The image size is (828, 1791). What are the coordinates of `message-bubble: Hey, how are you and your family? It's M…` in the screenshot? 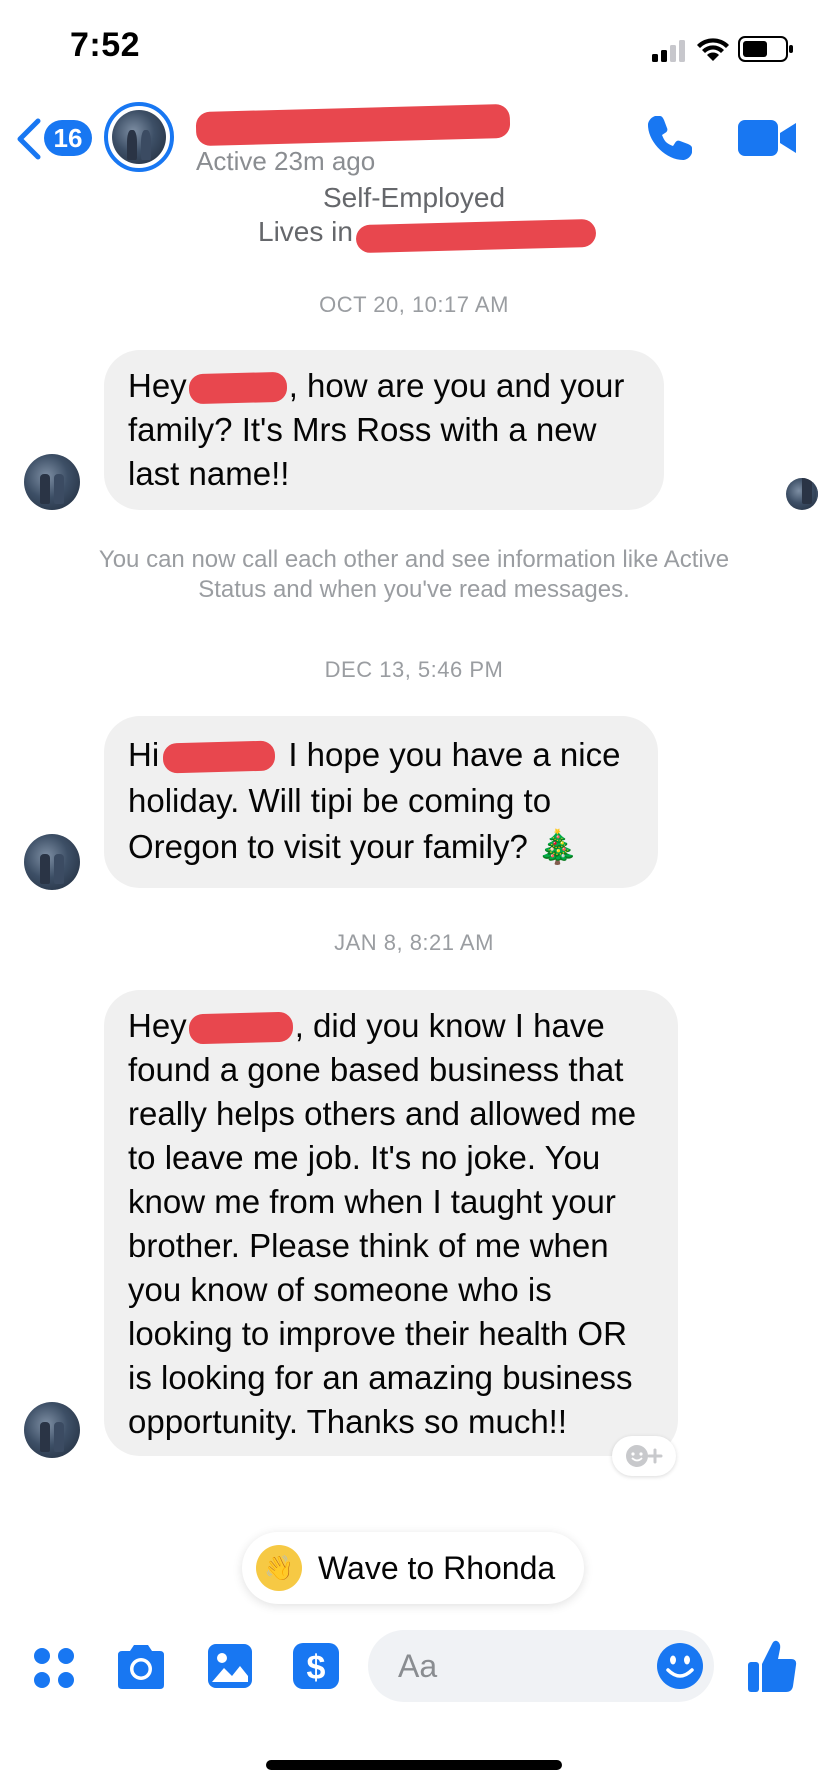 It's located at (384, 430).